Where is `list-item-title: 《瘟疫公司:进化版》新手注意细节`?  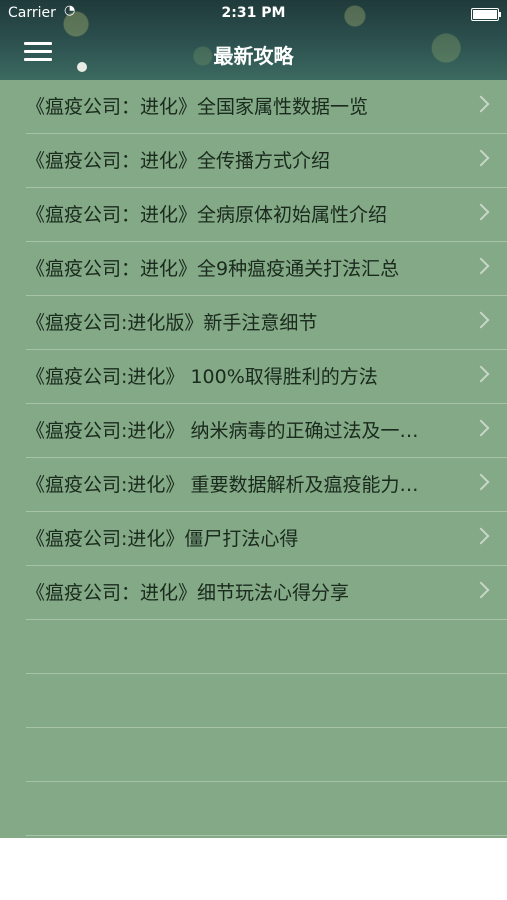
list-item-title: 《瘟疫公司:进化版》新手注意细节 is located at coordinates (172, 323).